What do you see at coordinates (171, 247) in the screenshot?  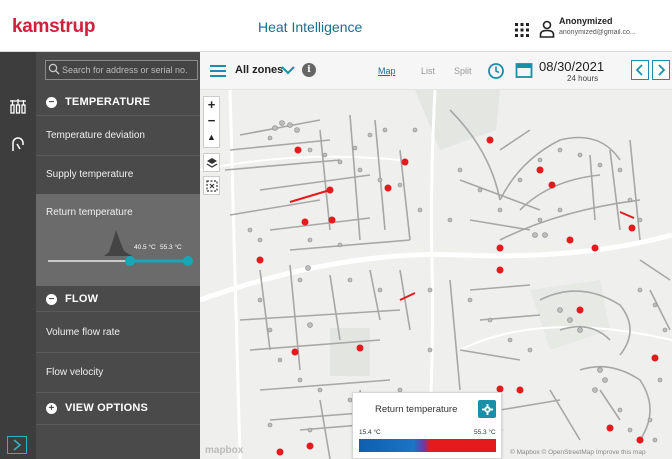 I see `range-high-label: 55.3 °C` at bounding box center [171, 247].